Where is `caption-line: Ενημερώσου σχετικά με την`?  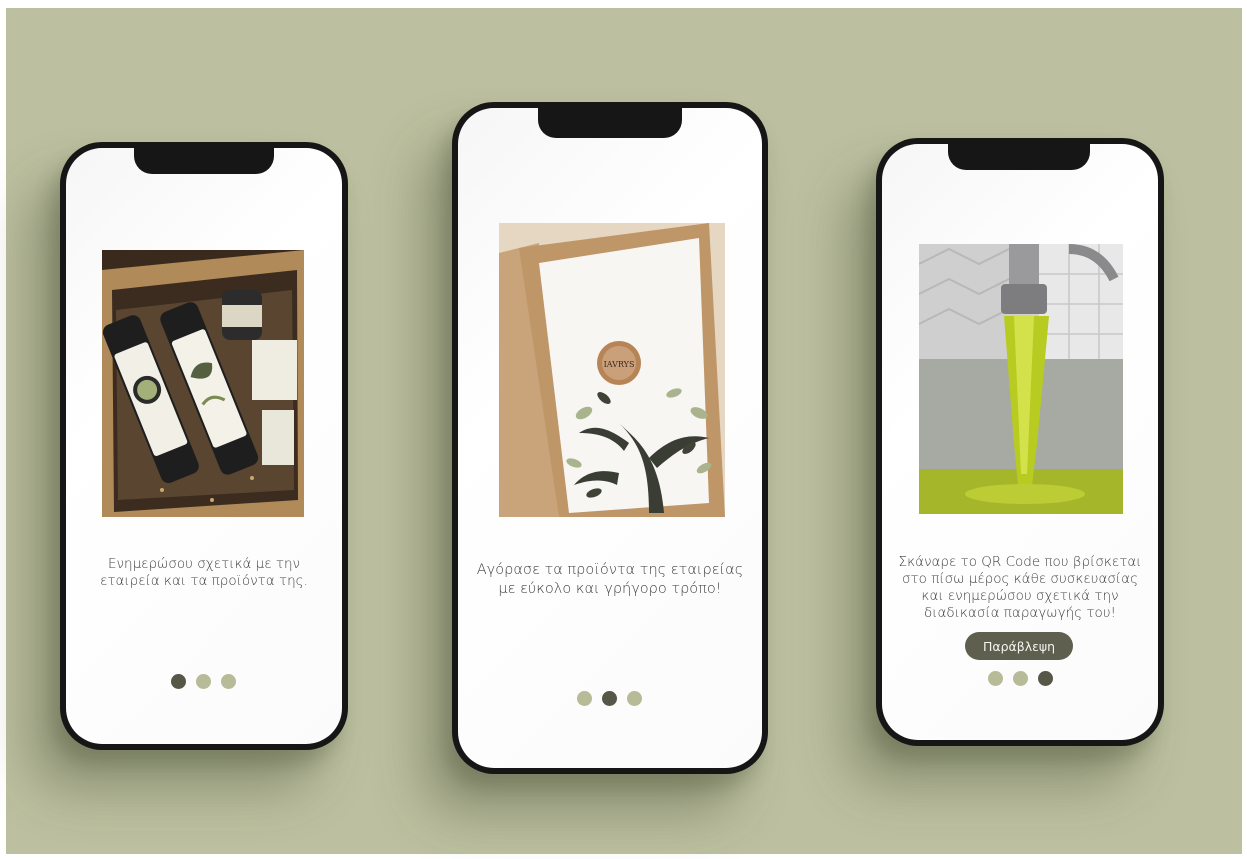
caption-line: Ενημερώσου σχετικά με την is located at coordinates (204, 564).